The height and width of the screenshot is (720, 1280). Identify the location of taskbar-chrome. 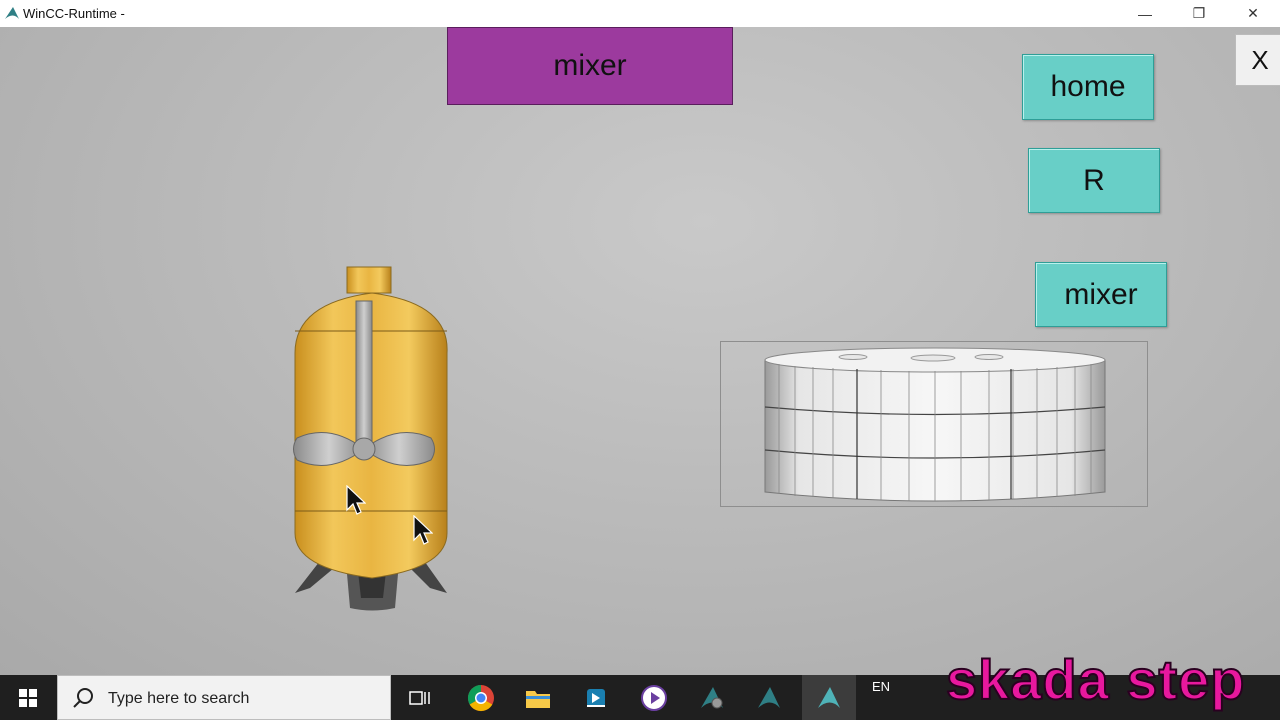
(481, 697).